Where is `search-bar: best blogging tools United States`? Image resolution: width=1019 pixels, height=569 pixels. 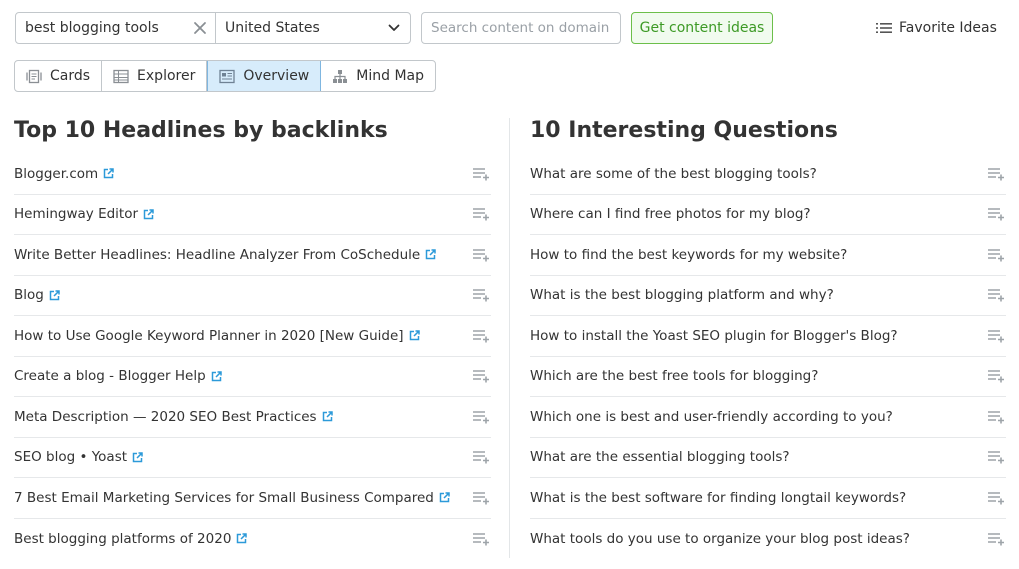 search-bar: best blogging tools United States is located at coordinates (213, 28).